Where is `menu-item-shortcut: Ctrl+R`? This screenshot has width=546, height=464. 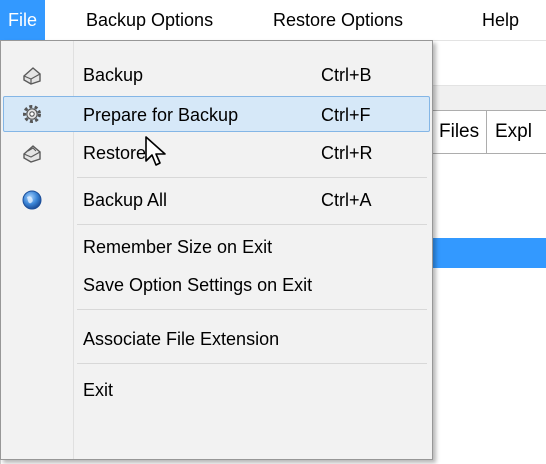
menu-item-shortcut: Ctrl+R is located at coordinates (347, 153).